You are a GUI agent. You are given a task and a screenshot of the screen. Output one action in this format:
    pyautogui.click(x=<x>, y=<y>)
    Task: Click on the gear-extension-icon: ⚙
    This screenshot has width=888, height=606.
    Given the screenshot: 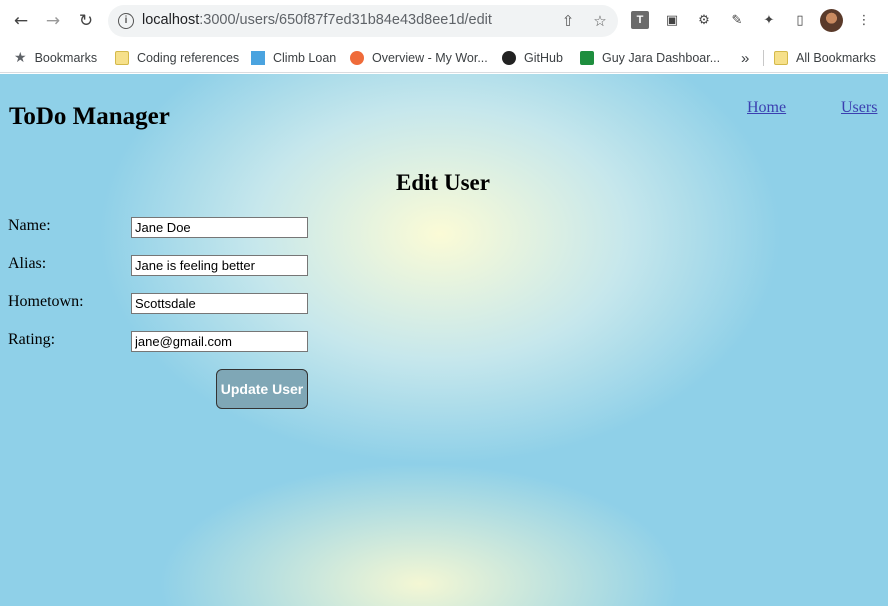 What is the action you would take?
    pyautogui.click(x=704, y=20)
    